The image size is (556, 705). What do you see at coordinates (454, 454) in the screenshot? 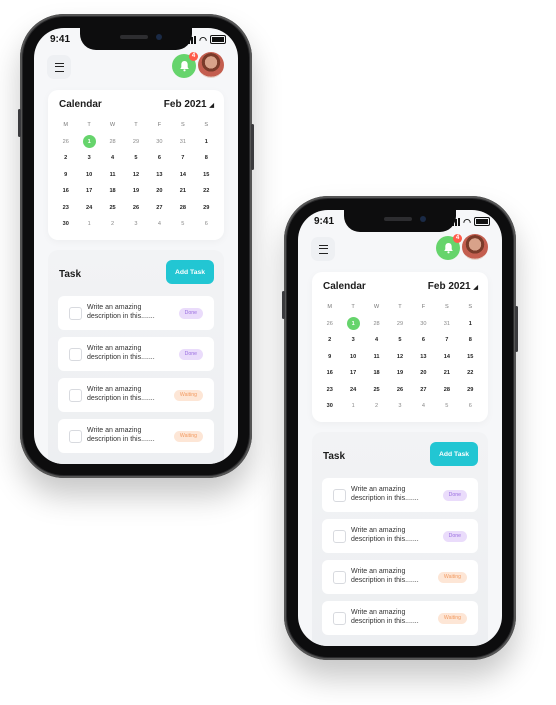
I see `add-task-button: Add Task` at bounding box center [454, 454].